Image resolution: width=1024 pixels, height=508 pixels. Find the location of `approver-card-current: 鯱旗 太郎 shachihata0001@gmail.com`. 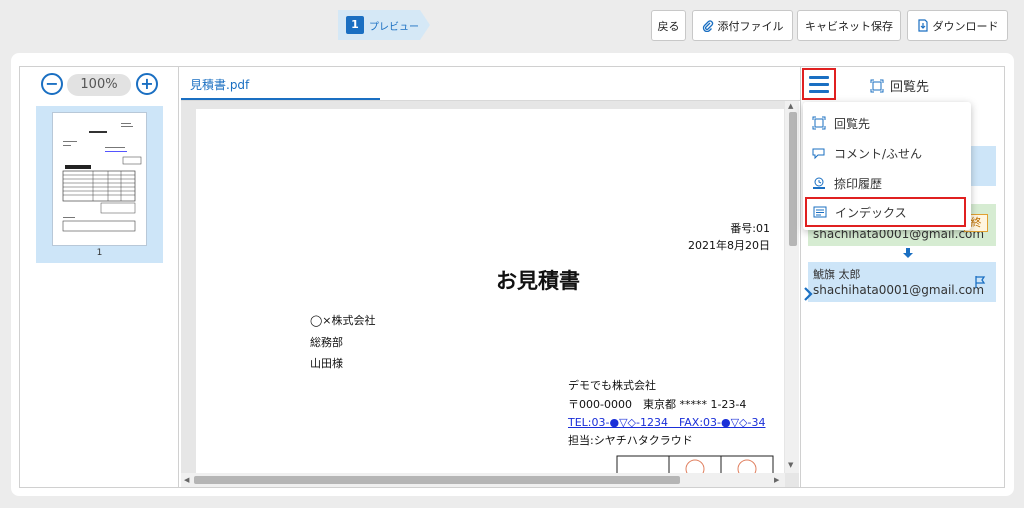

approver-card-current: 鯱旗 太郎 shachihata0001@gmail.com is located at coordinates (902, 282).